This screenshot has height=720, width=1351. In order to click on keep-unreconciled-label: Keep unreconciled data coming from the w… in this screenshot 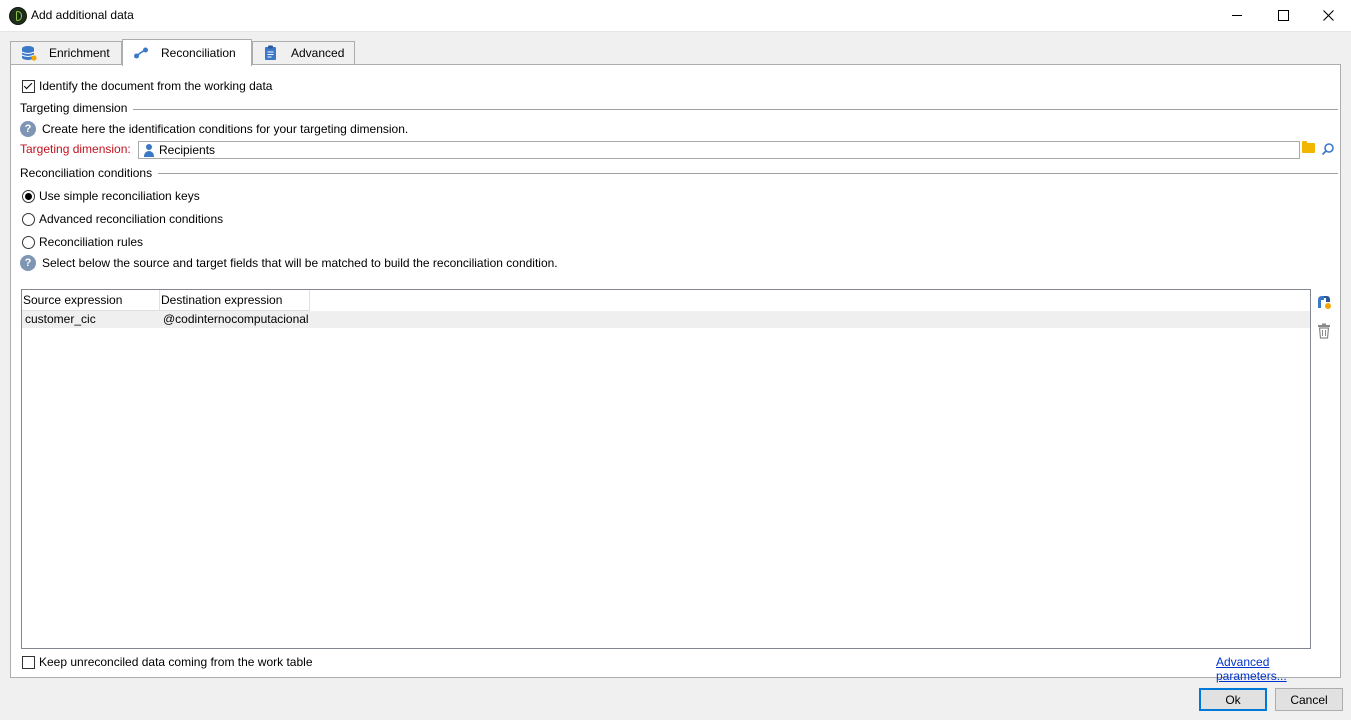, I will do `click(176, 662)`.